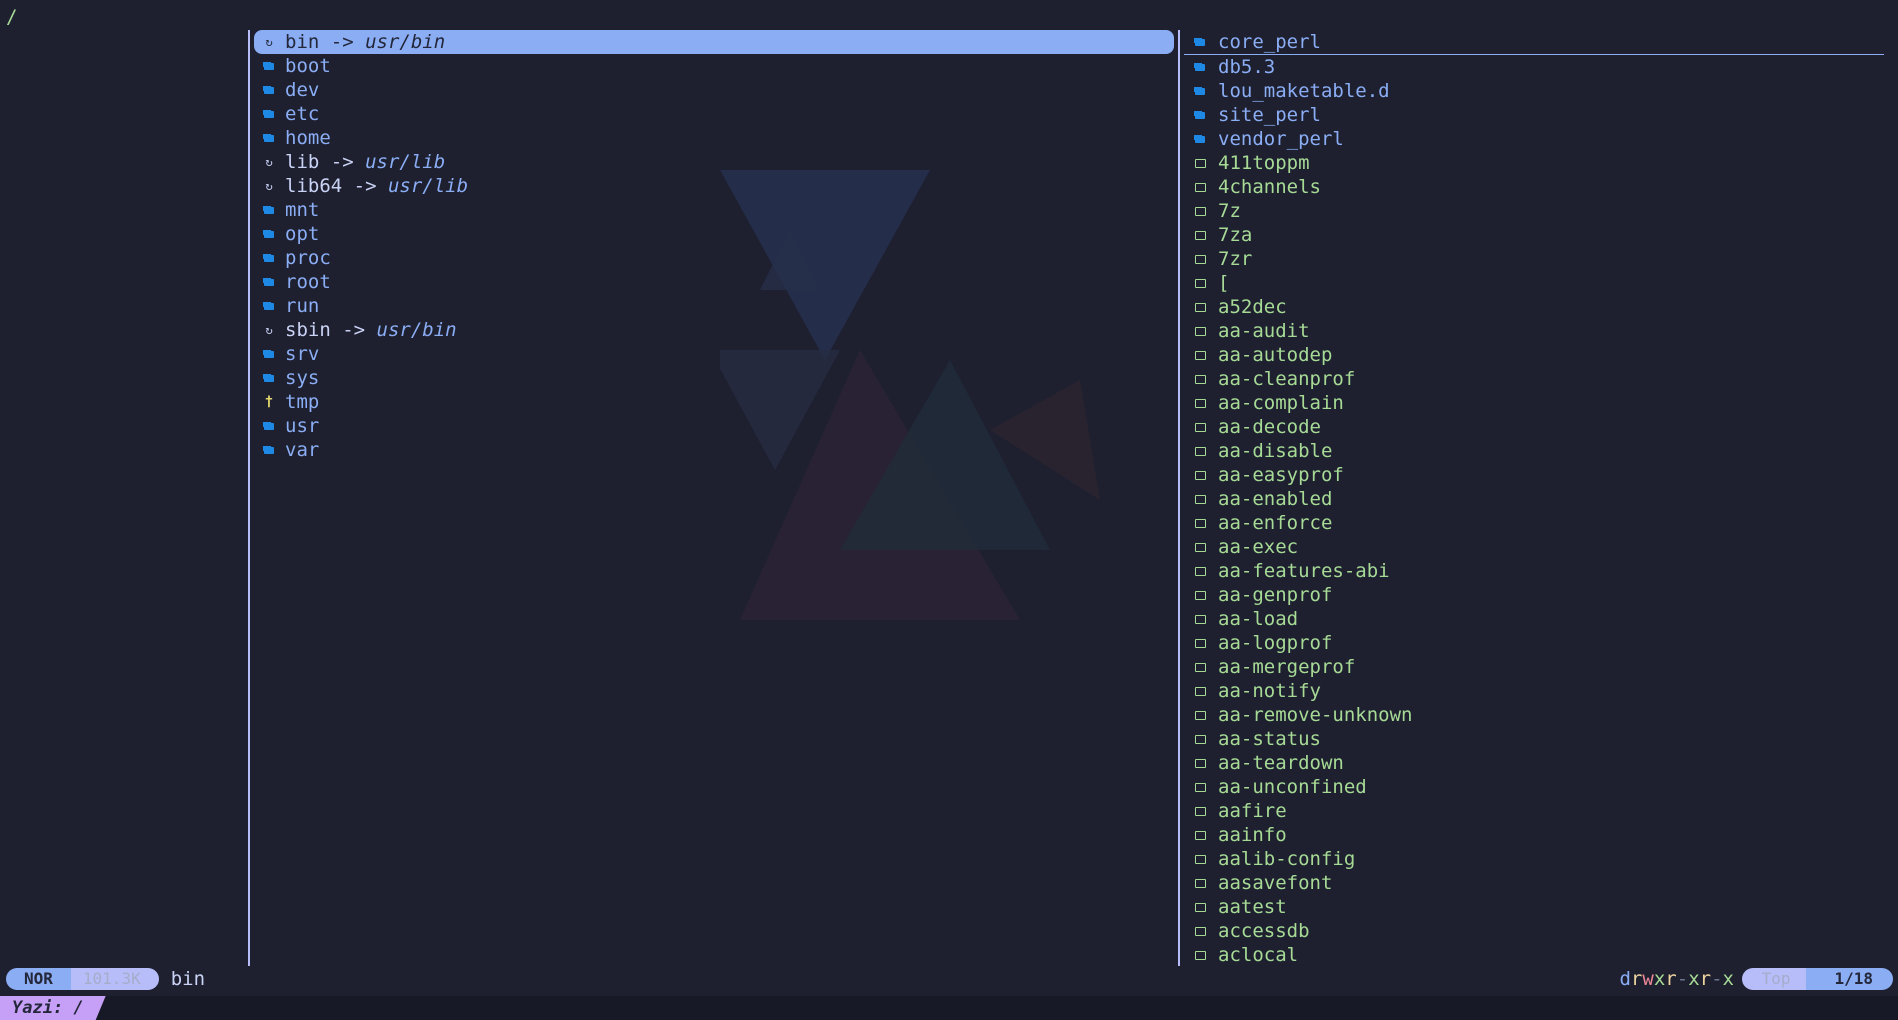  Describe the element at coordinates (1534, 259) in the screenshot. I see `preview-entry-7zr: 7zr` at that location.